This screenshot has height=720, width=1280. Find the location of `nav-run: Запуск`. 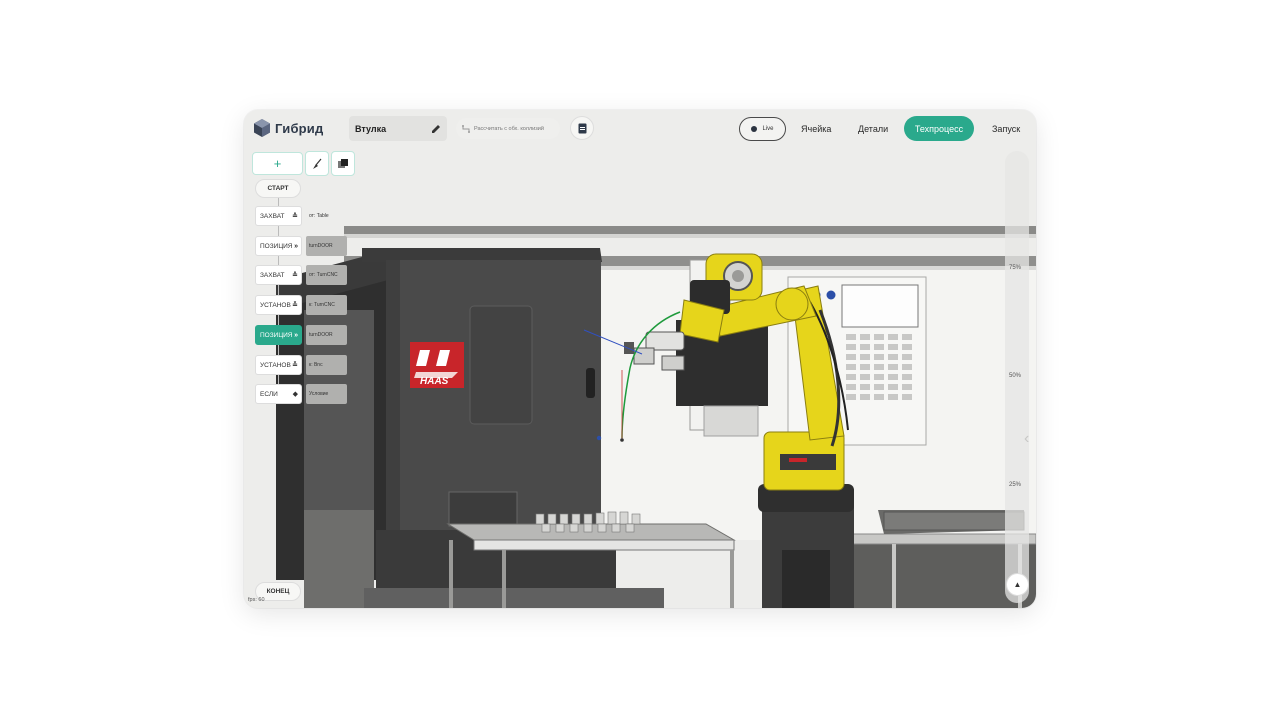

nav-run: Запуск is located at coordinates (1006, 129).